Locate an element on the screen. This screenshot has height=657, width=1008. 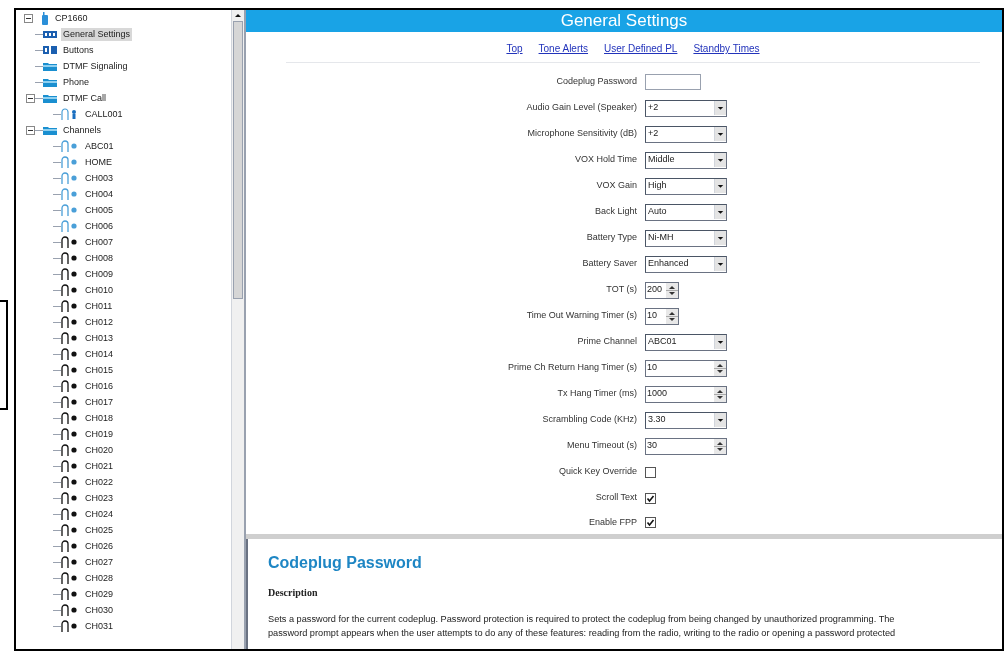
field-label: Enable FPP is located at coordinates (612, 522).